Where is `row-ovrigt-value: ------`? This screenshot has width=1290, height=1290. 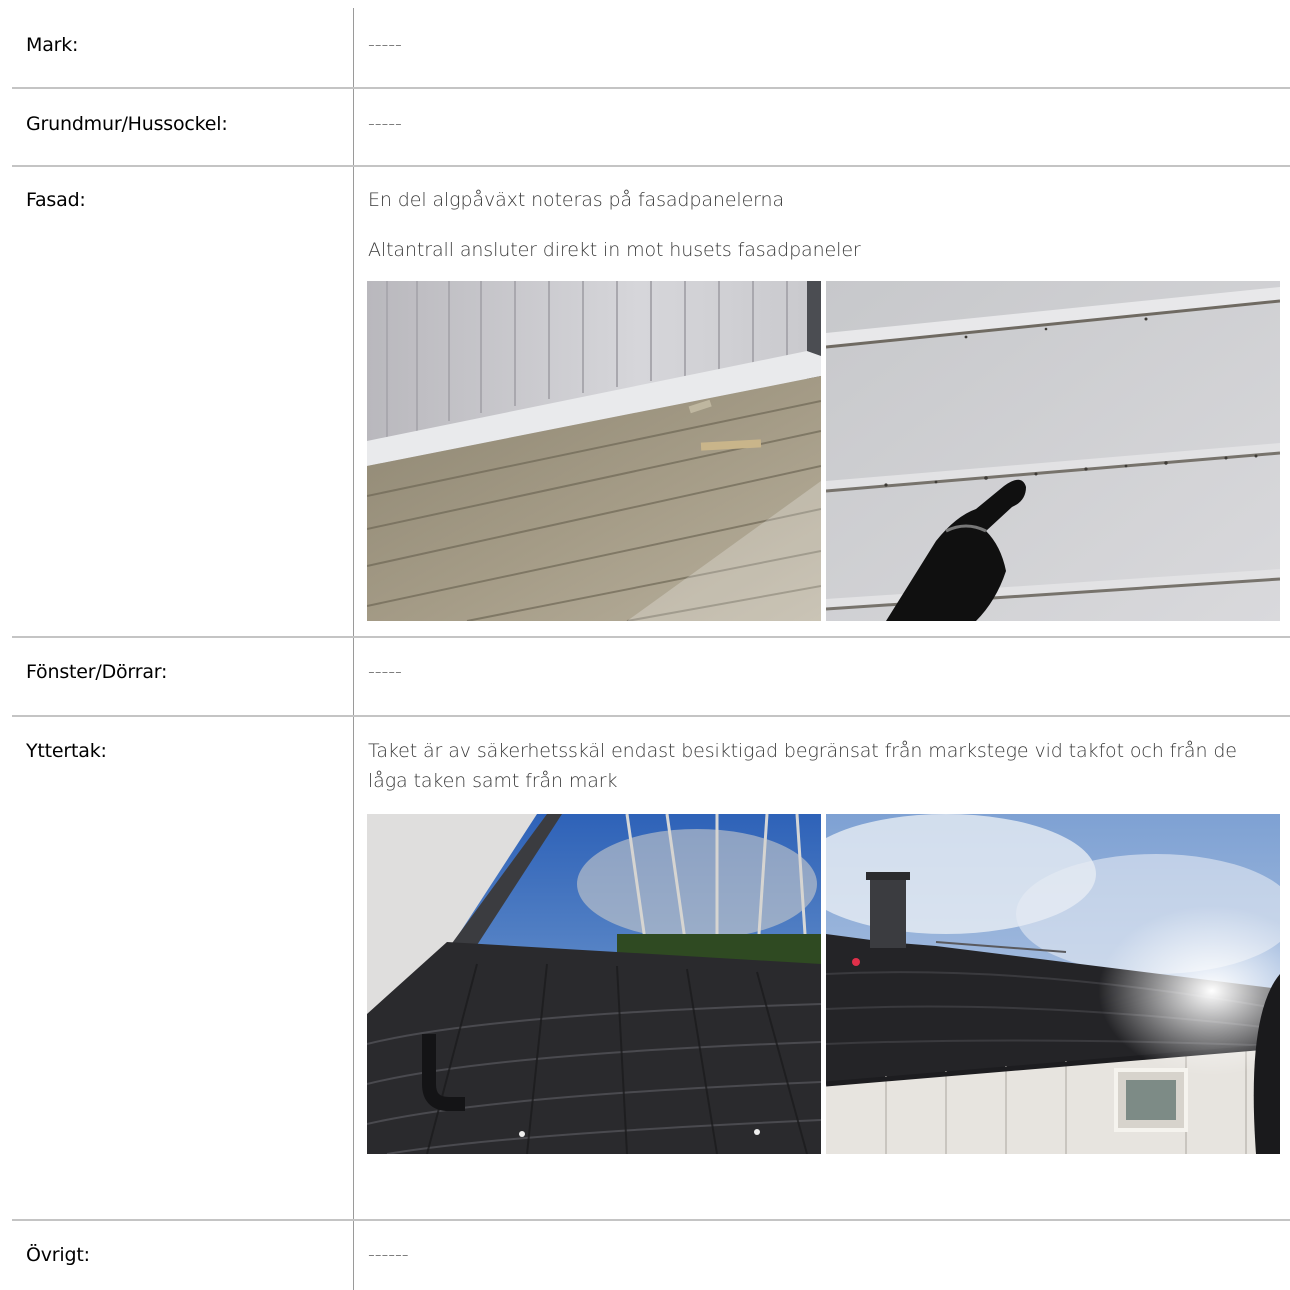 row-ovrigt-value: ------ is located at coordinates (388, 1255).